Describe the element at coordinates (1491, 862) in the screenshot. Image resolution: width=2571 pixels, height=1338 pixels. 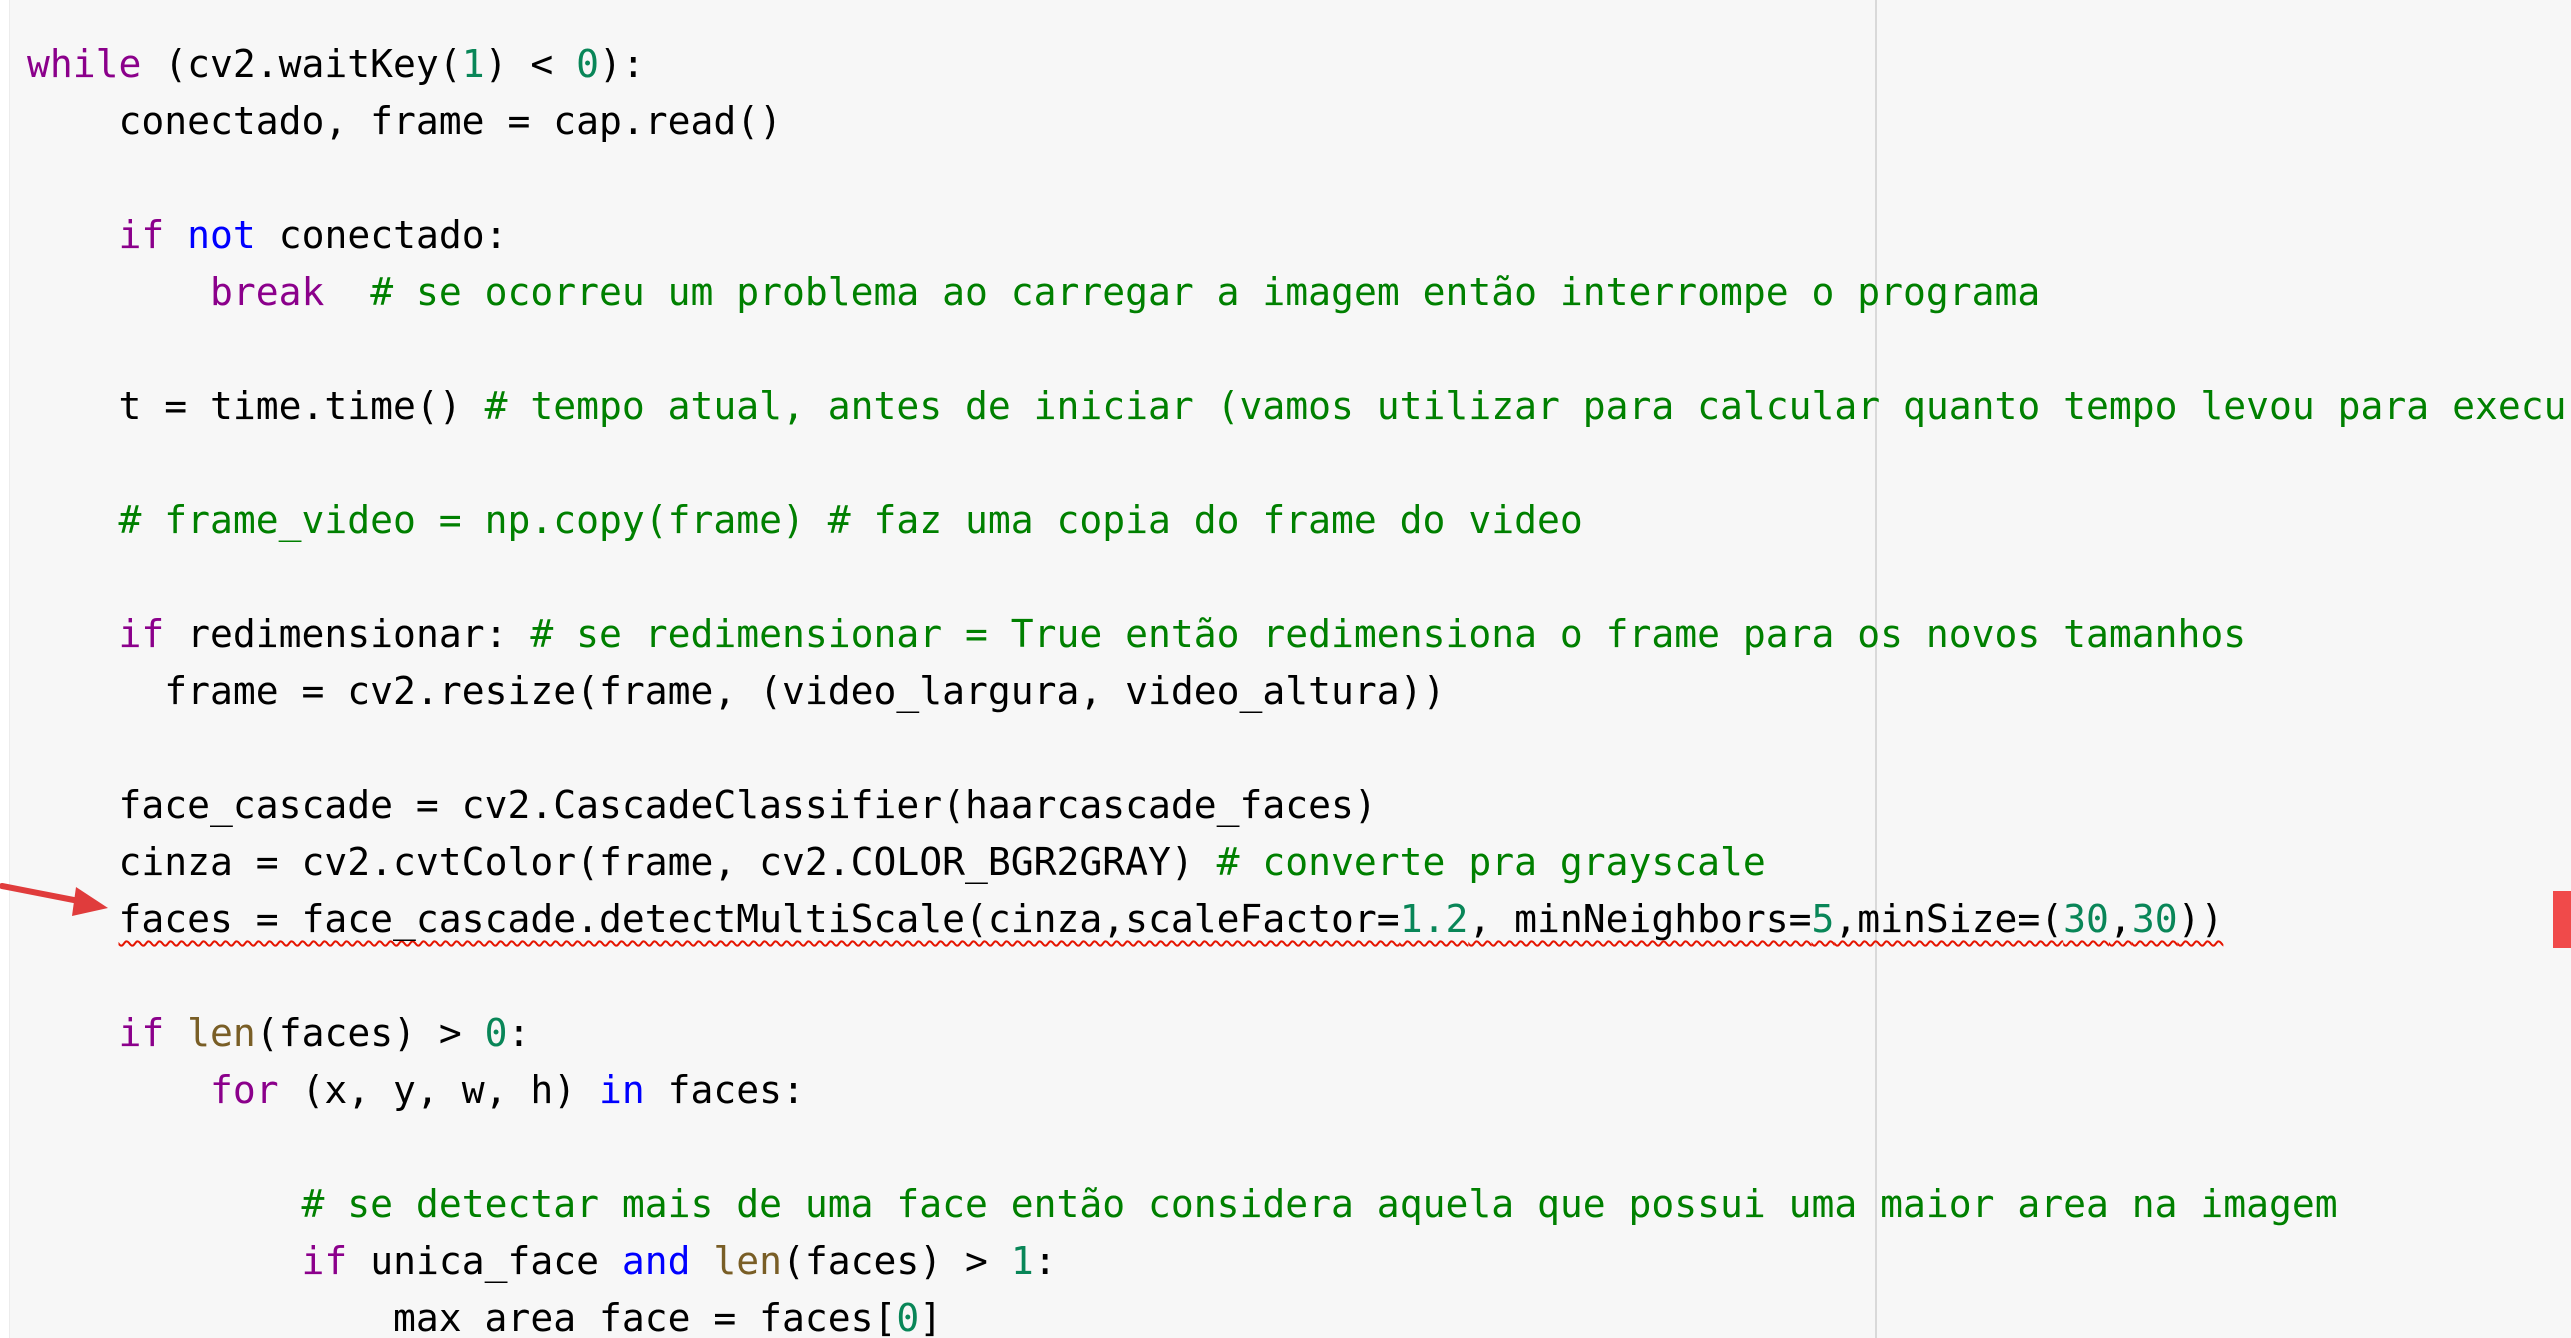
I see `code-token: # converte pra grayscale` at that location.